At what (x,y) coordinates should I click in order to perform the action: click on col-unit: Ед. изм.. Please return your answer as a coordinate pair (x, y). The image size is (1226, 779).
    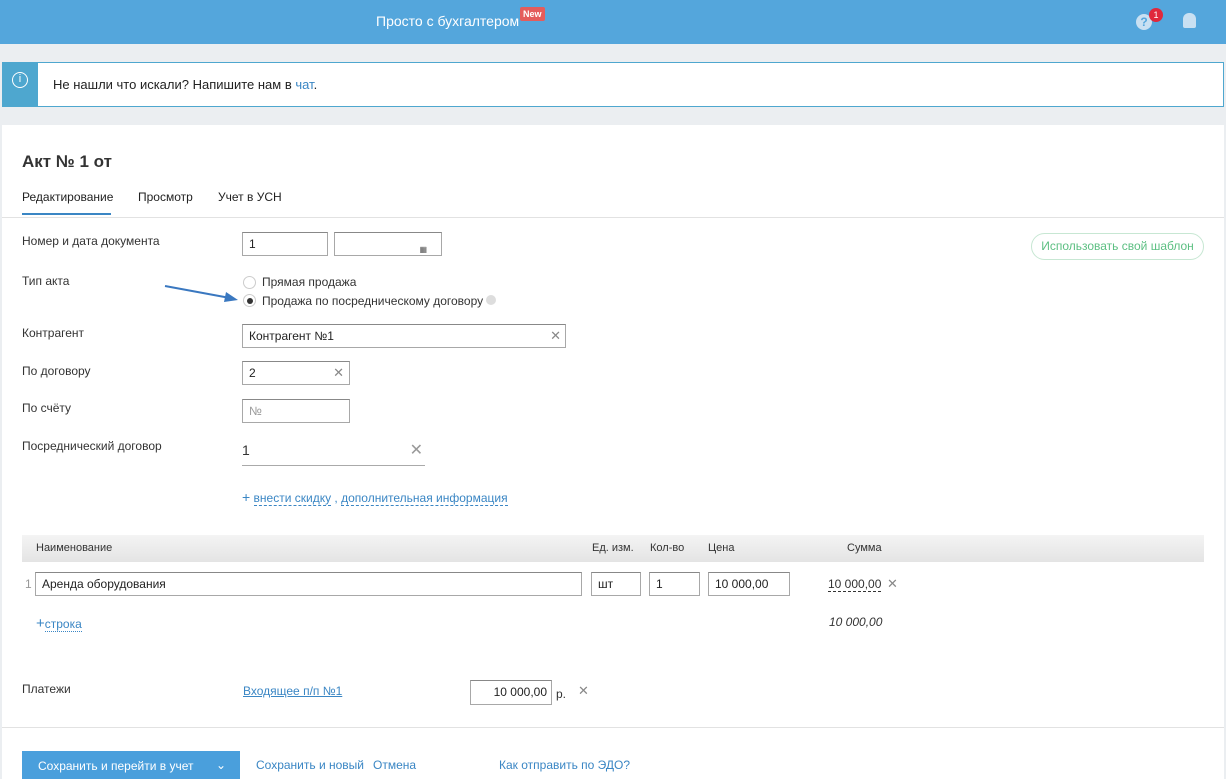
    Looking at the image, I should click on (613, 548).